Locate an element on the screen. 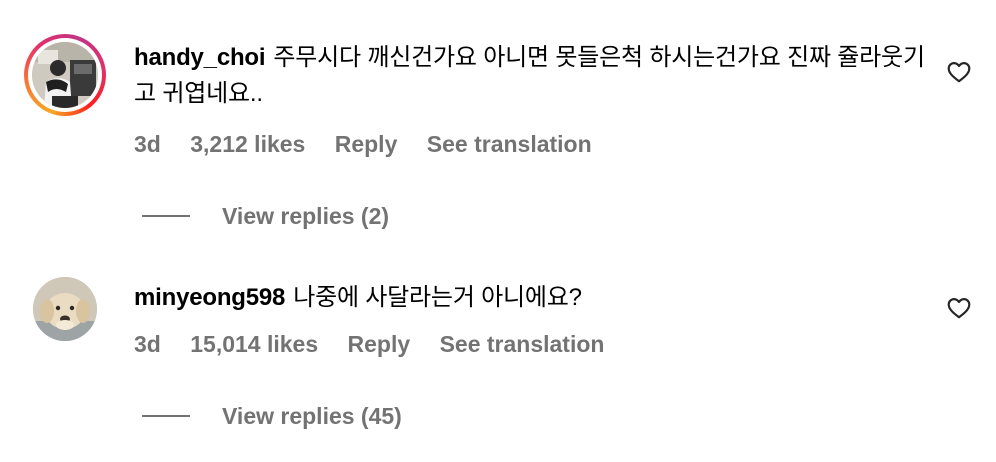  comment-text: 나중에 사달라는거 아니에요? is located at coordinates (437, 297).